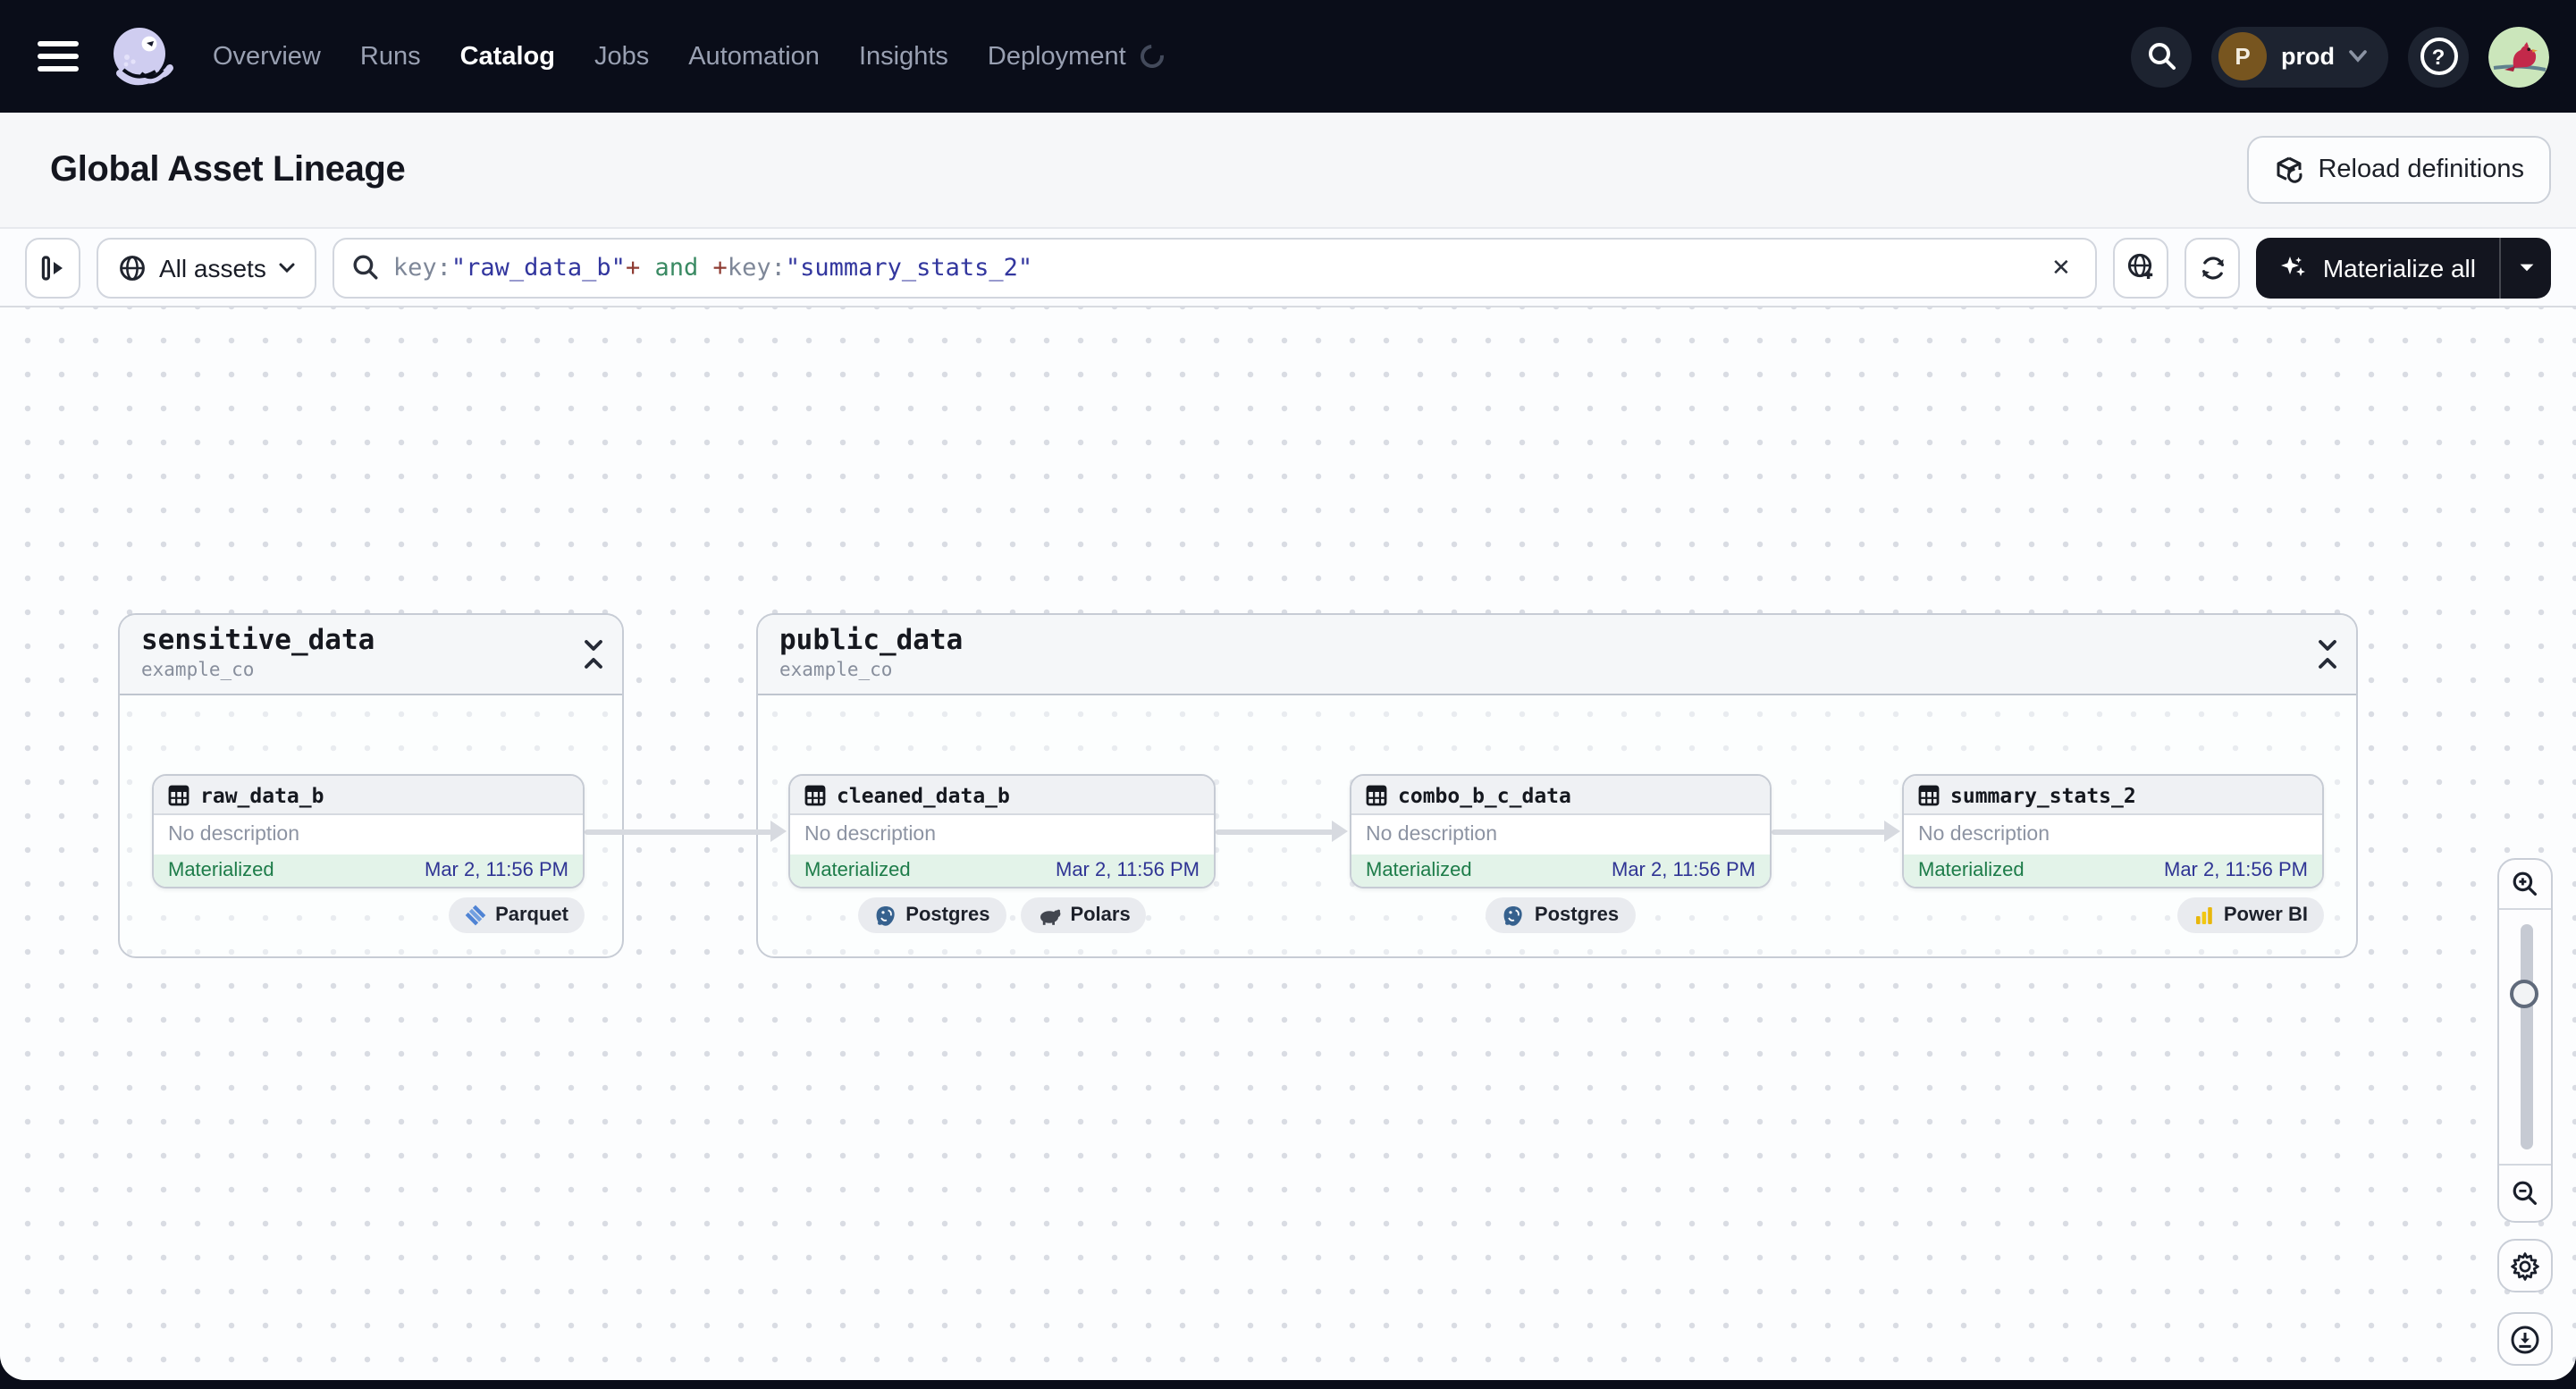  Describe the element at coordinates (2289, 169) in the screenshot. I see `reload-cube-icon` at that location.